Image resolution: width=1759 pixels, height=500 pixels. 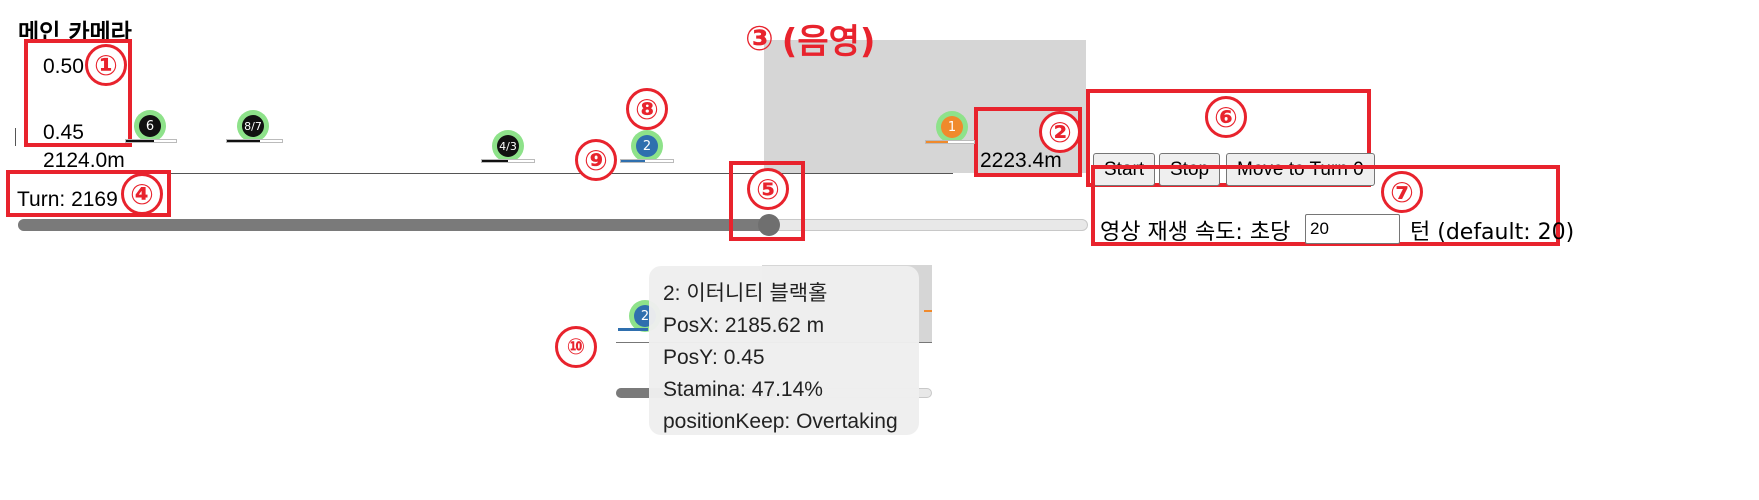 What do you see at coordinates (1195, 232) in the screenshot?
I see `playback-speed-label: 영상 재생 속도: 초당` at bounding box center [1195, 232].